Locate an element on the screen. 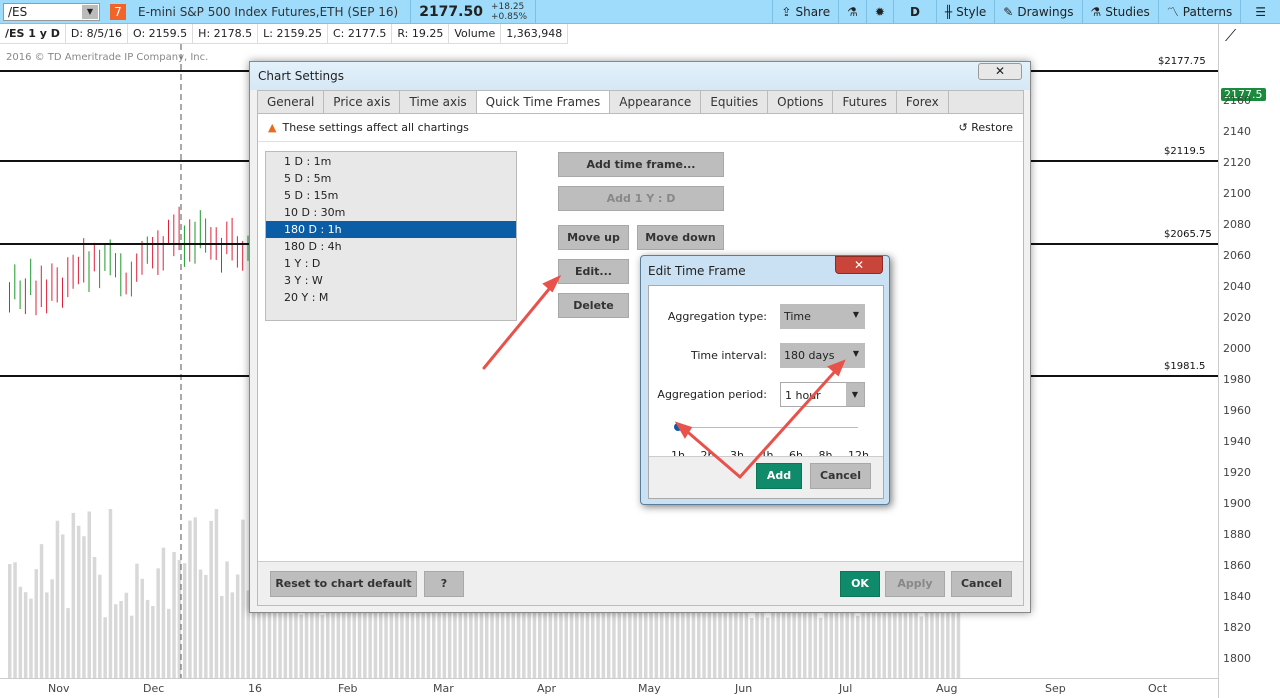 Image resolution: width=1280 pixels, height=698 pixels. price-level-label: $2119.5 is located at coordinates (1185, 151).